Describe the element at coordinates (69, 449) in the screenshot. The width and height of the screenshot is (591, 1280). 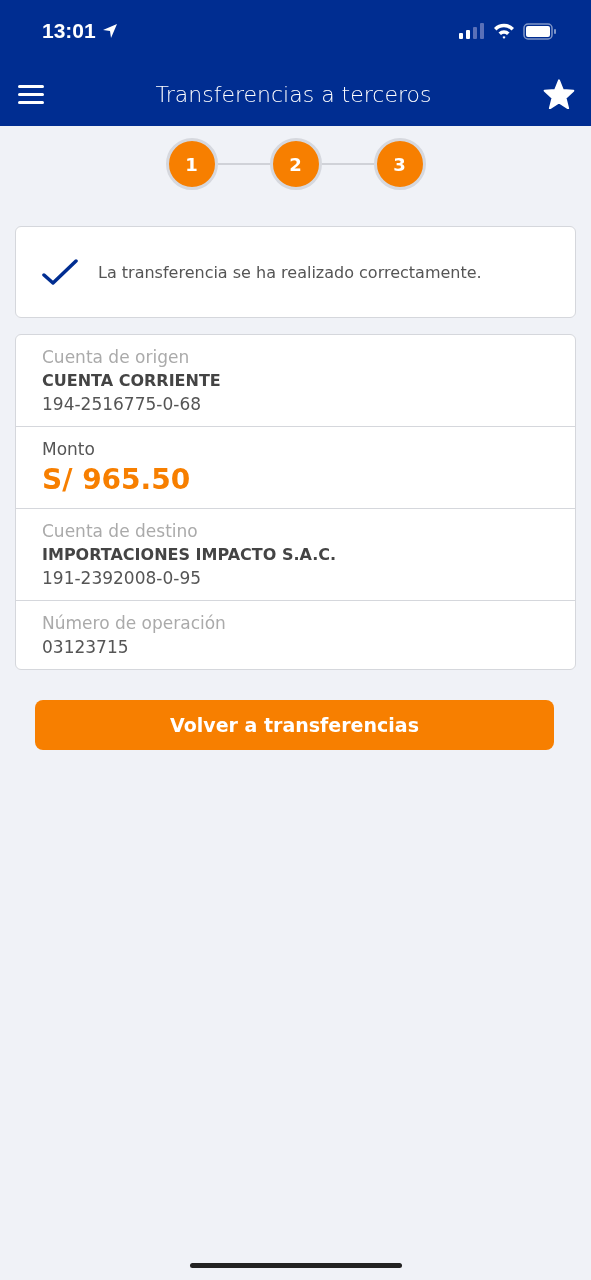
I see `field-label: Monto` at that location.